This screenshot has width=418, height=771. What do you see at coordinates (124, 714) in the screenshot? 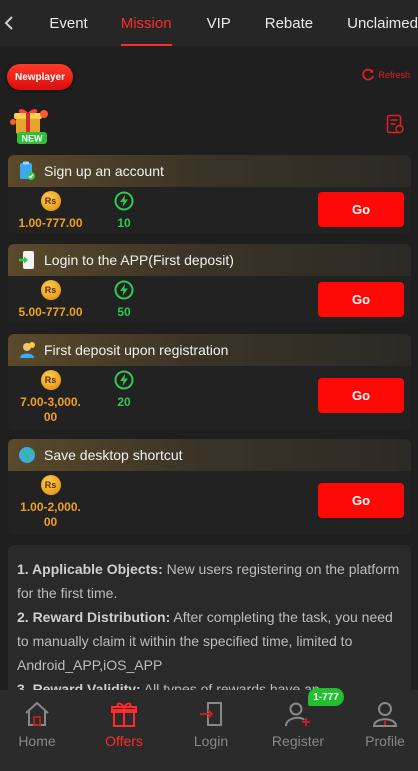
I see `gift-box-icon` at bounding box center [124, 714].